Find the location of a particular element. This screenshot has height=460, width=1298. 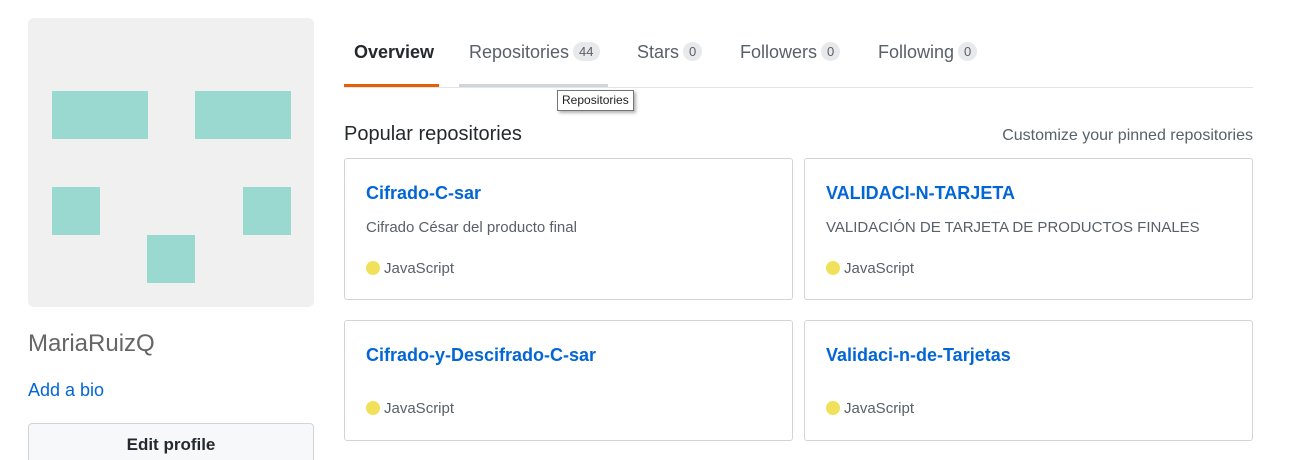

repositories-tooltip: Repositories is located at coordinates (595, 100).